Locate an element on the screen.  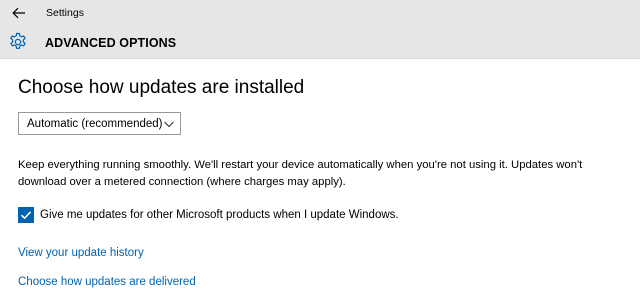
update-delivery-link: Choose how updates are delivered is located at coordinates (107, 282).